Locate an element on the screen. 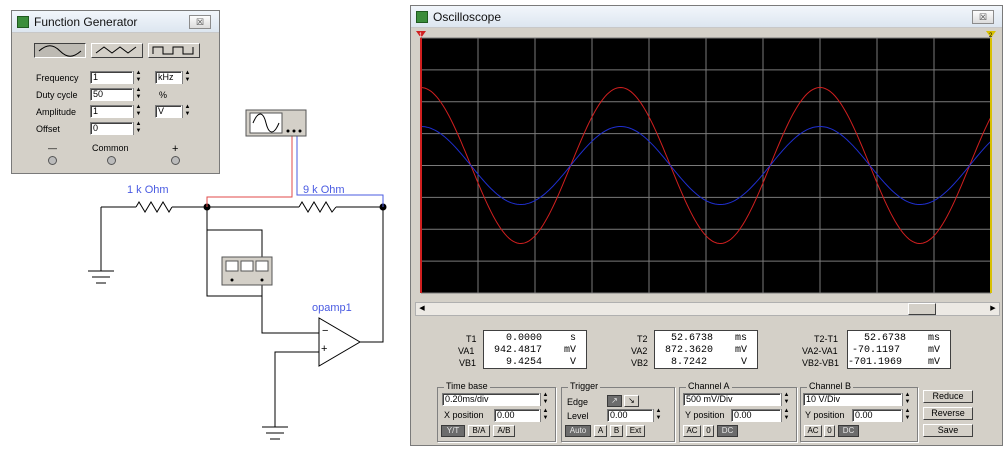 The width and height of the screenshot is (1007, 466). terminal-plus-label: + is located at coordinates (175, 149).